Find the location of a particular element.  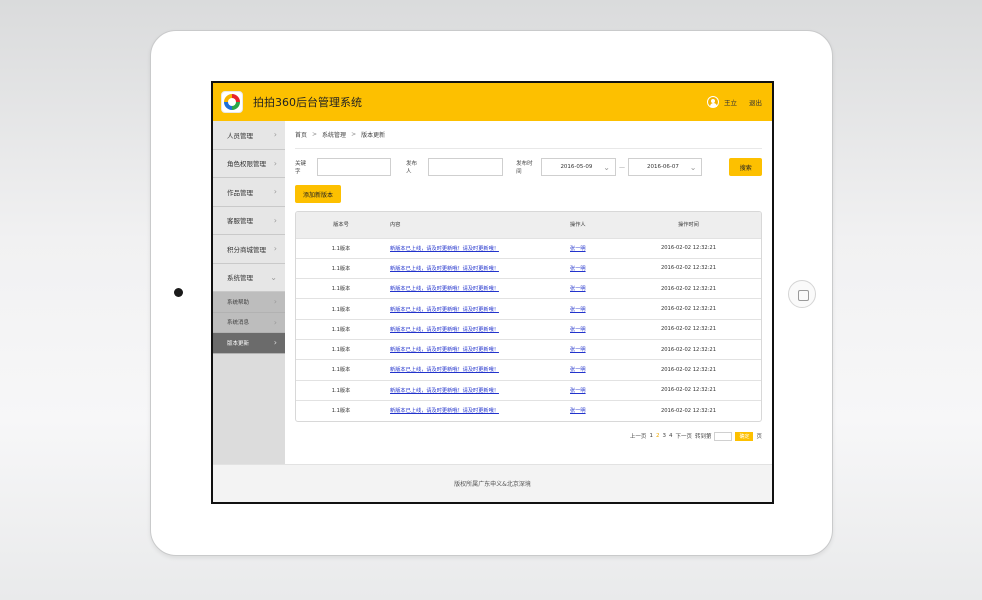

date-to-select: 2016-06-07 ⌄ is located at coordinates (665, 167).